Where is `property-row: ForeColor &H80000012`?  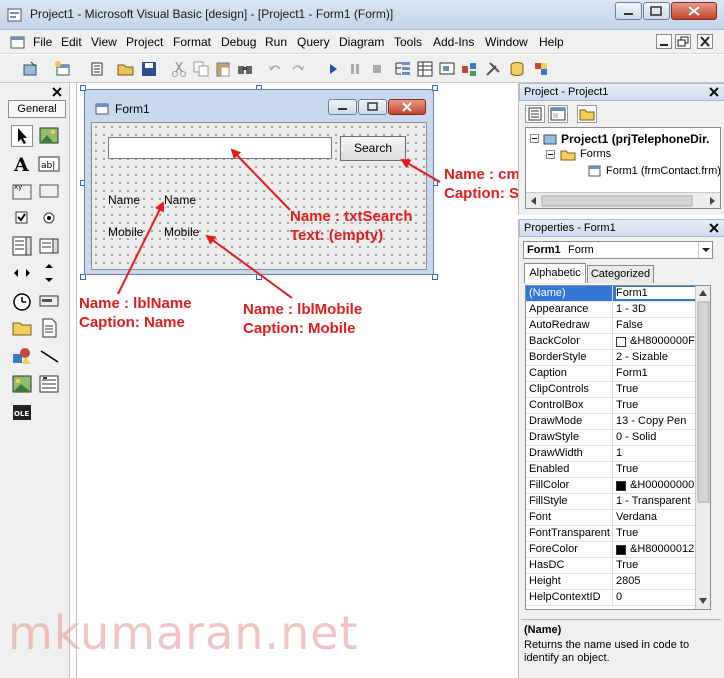
property-row: ForeColor &H80000012 is located at coordinates (618, 550).